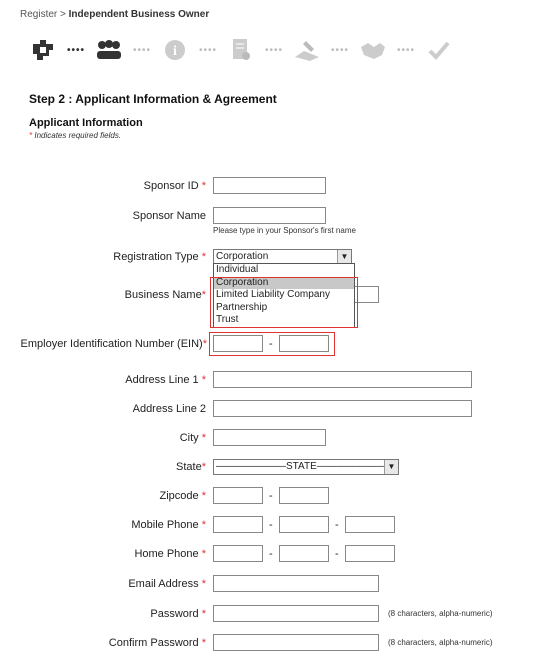 Image resolution: width=550 pixels, height=662 pixels. Describe the element at coordinates (157, 643) in the screenshot. I see `confirm-password-label: Confirm Password *` at that location.